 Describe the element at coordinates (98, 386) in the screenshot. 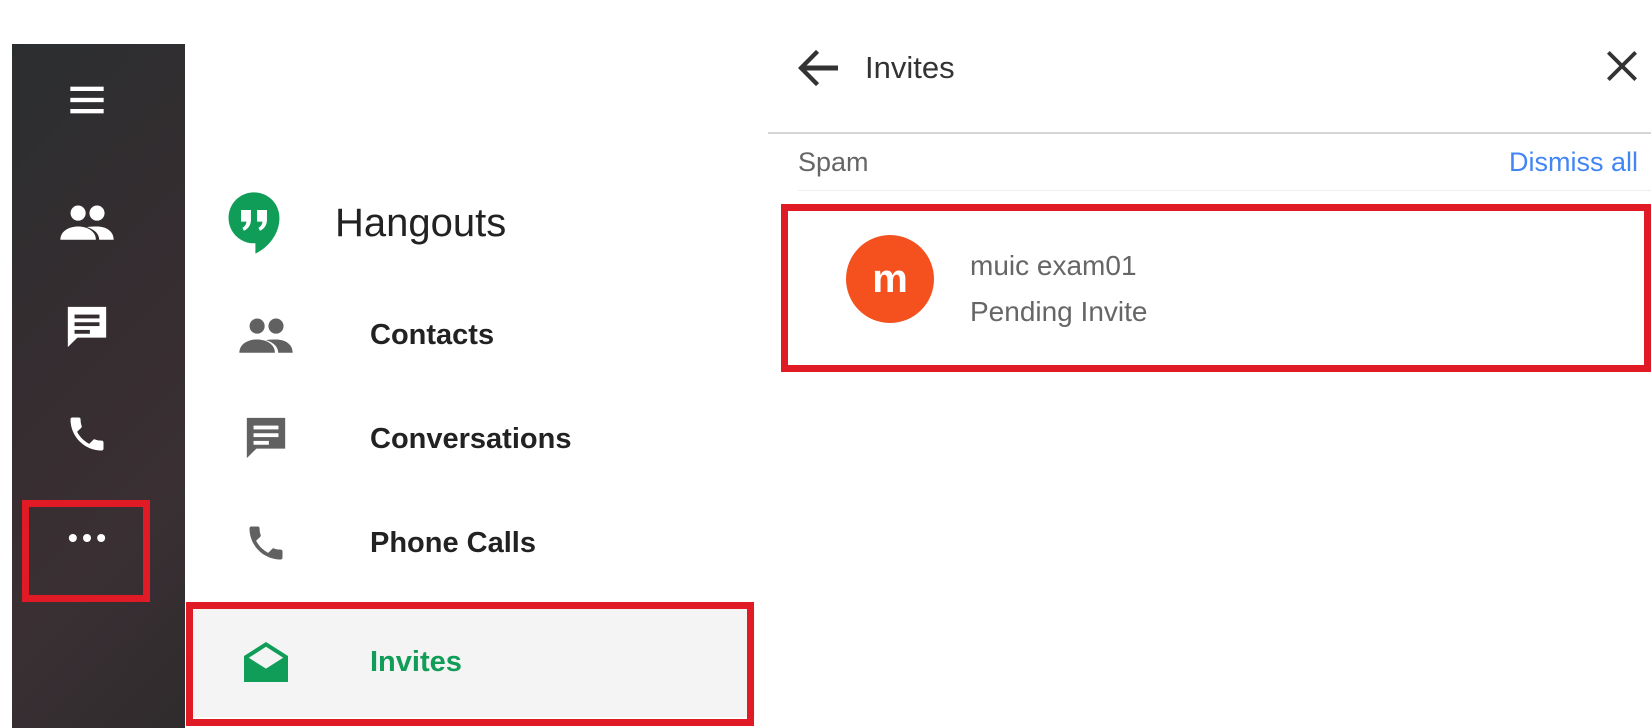

I see `app-rail` at that location.